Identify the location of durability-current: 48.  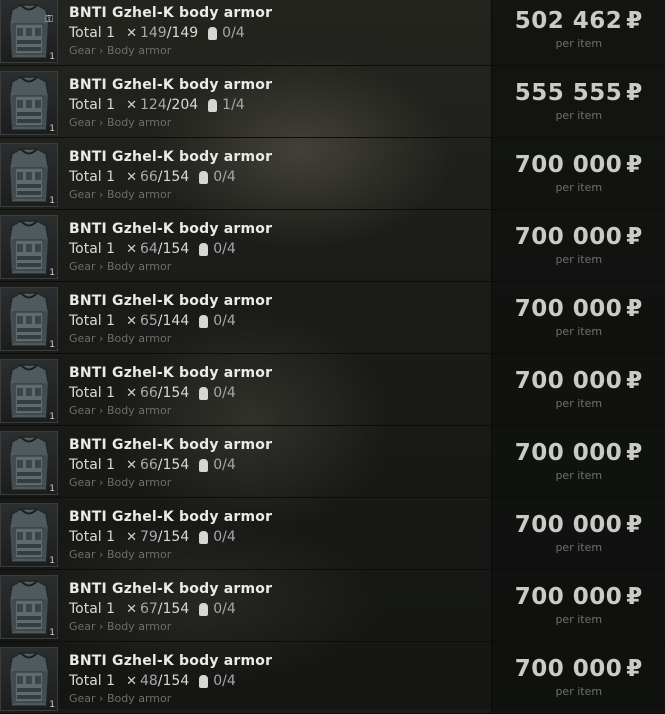
(148, 681).